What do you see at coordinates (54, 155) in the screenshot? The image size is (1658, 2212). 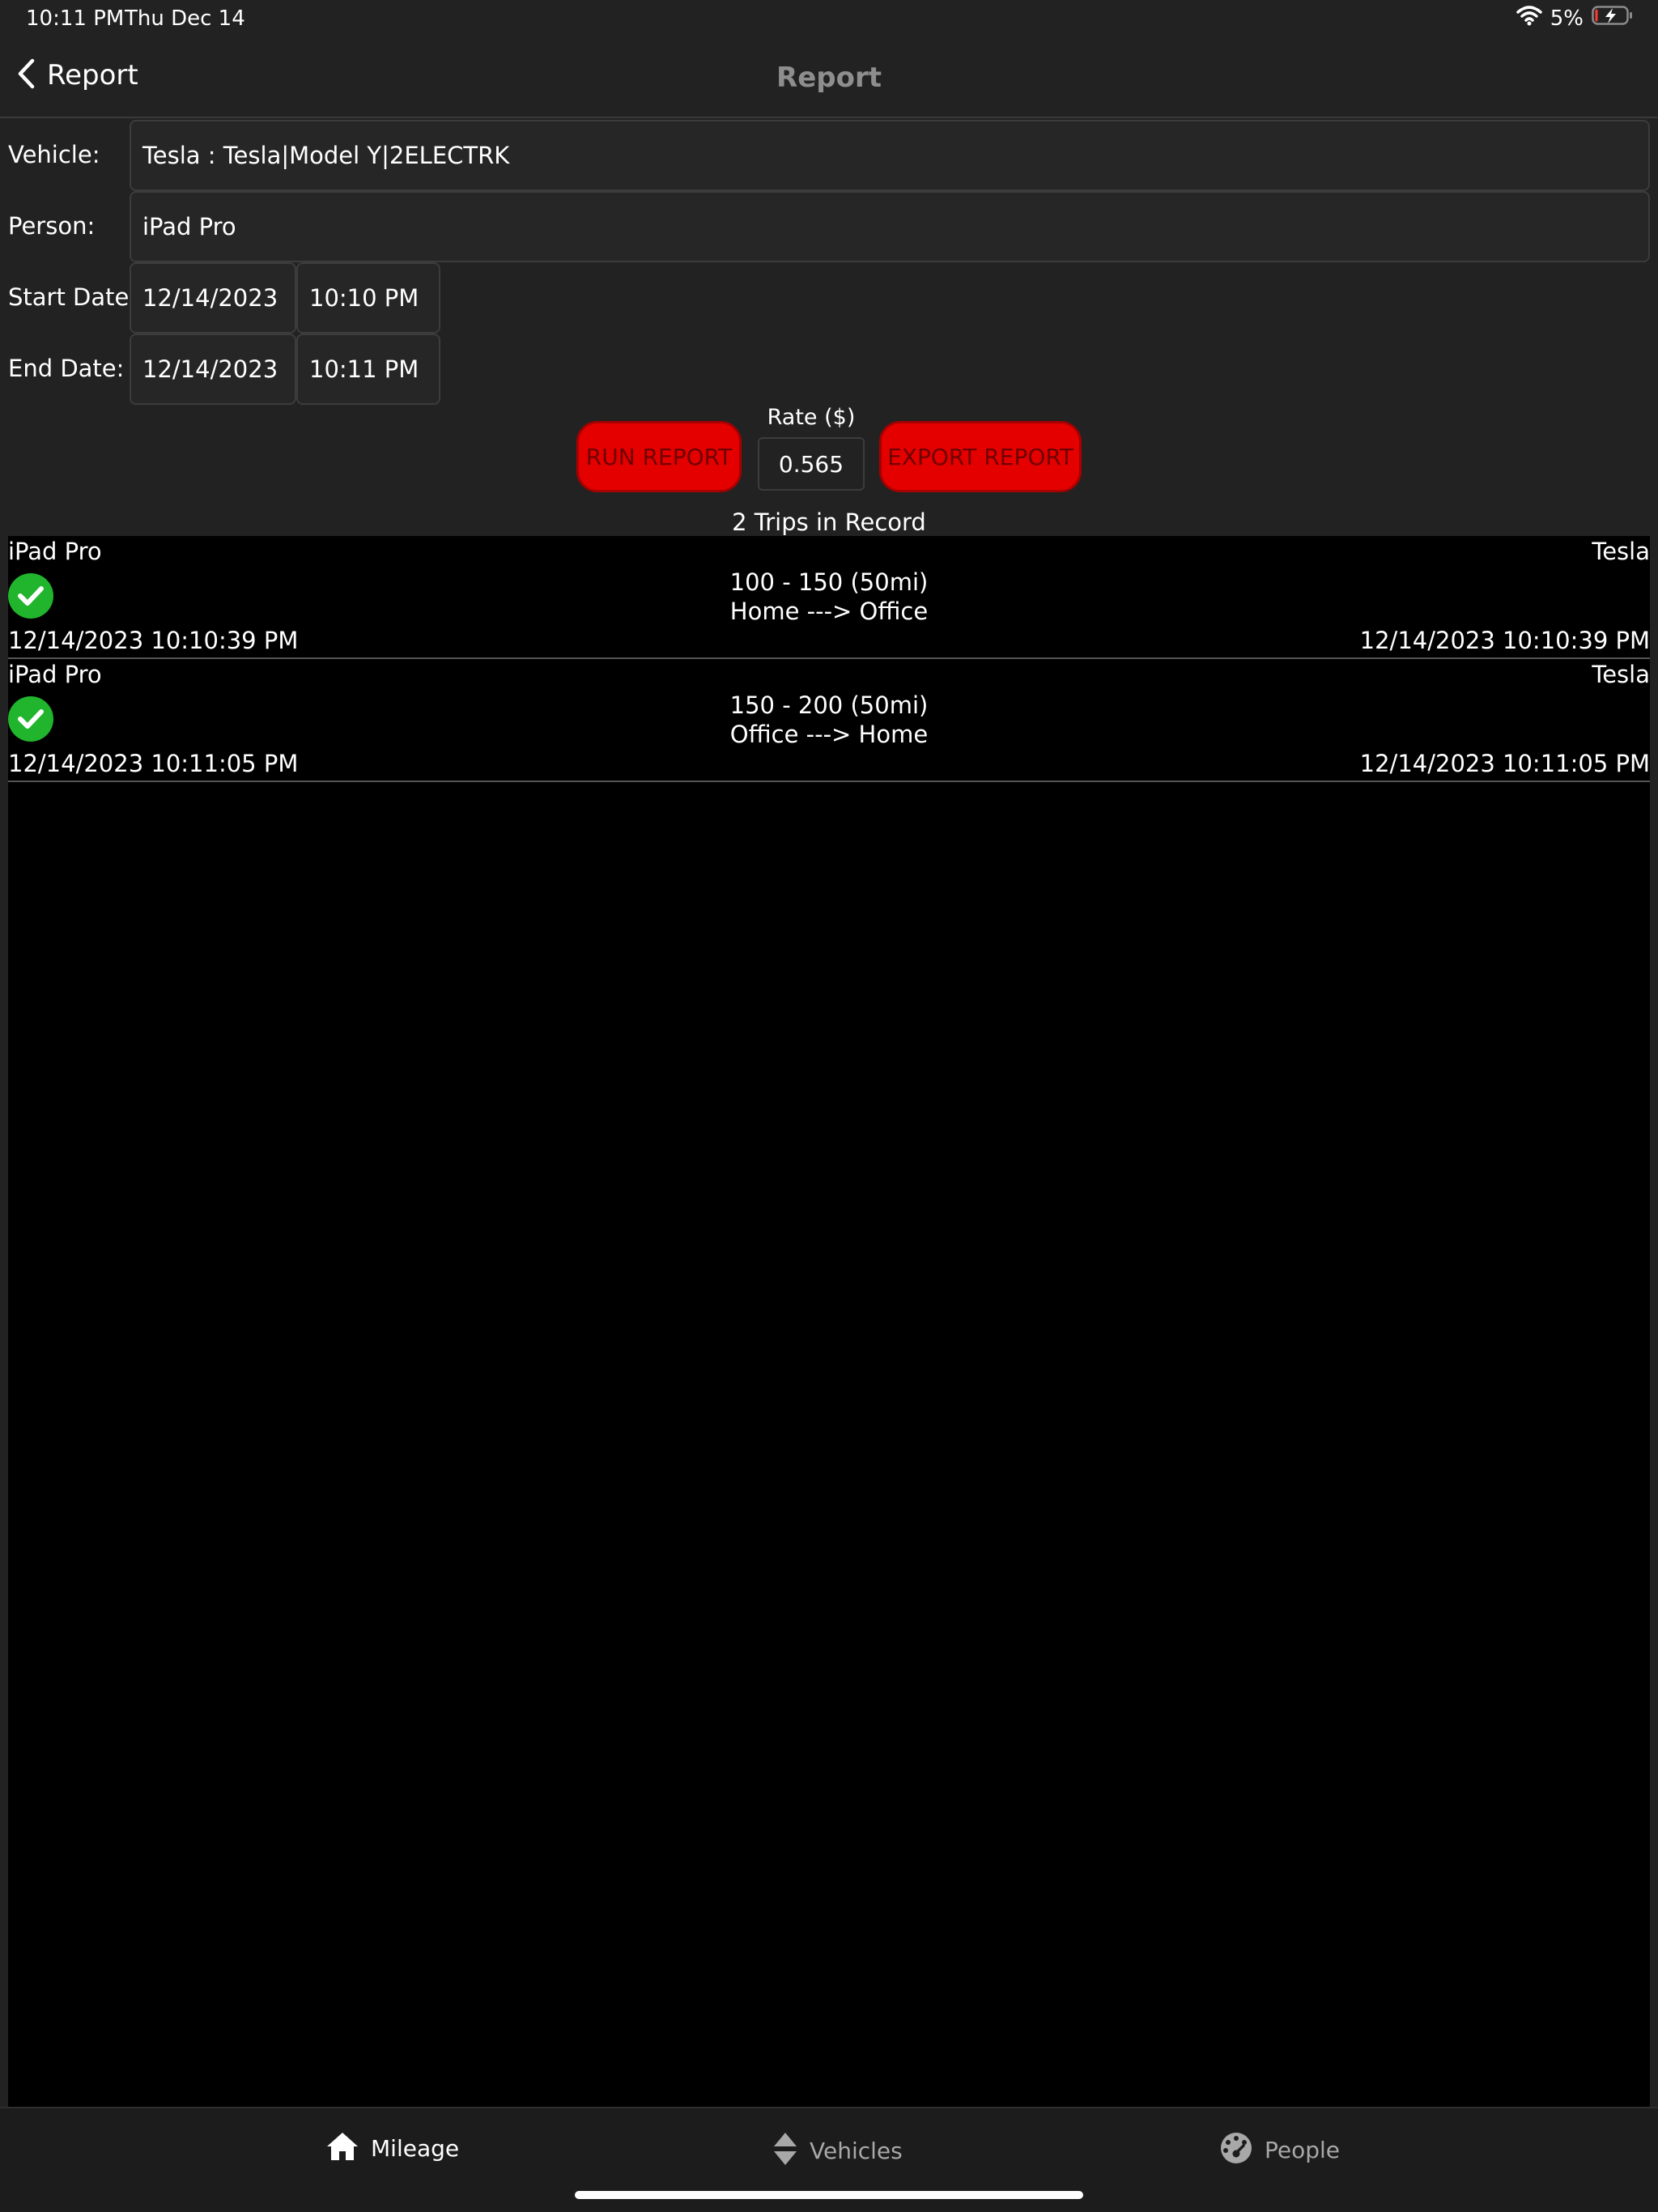 I see `vehicle-label: Vehicle:` at bounding box center [54, 155].